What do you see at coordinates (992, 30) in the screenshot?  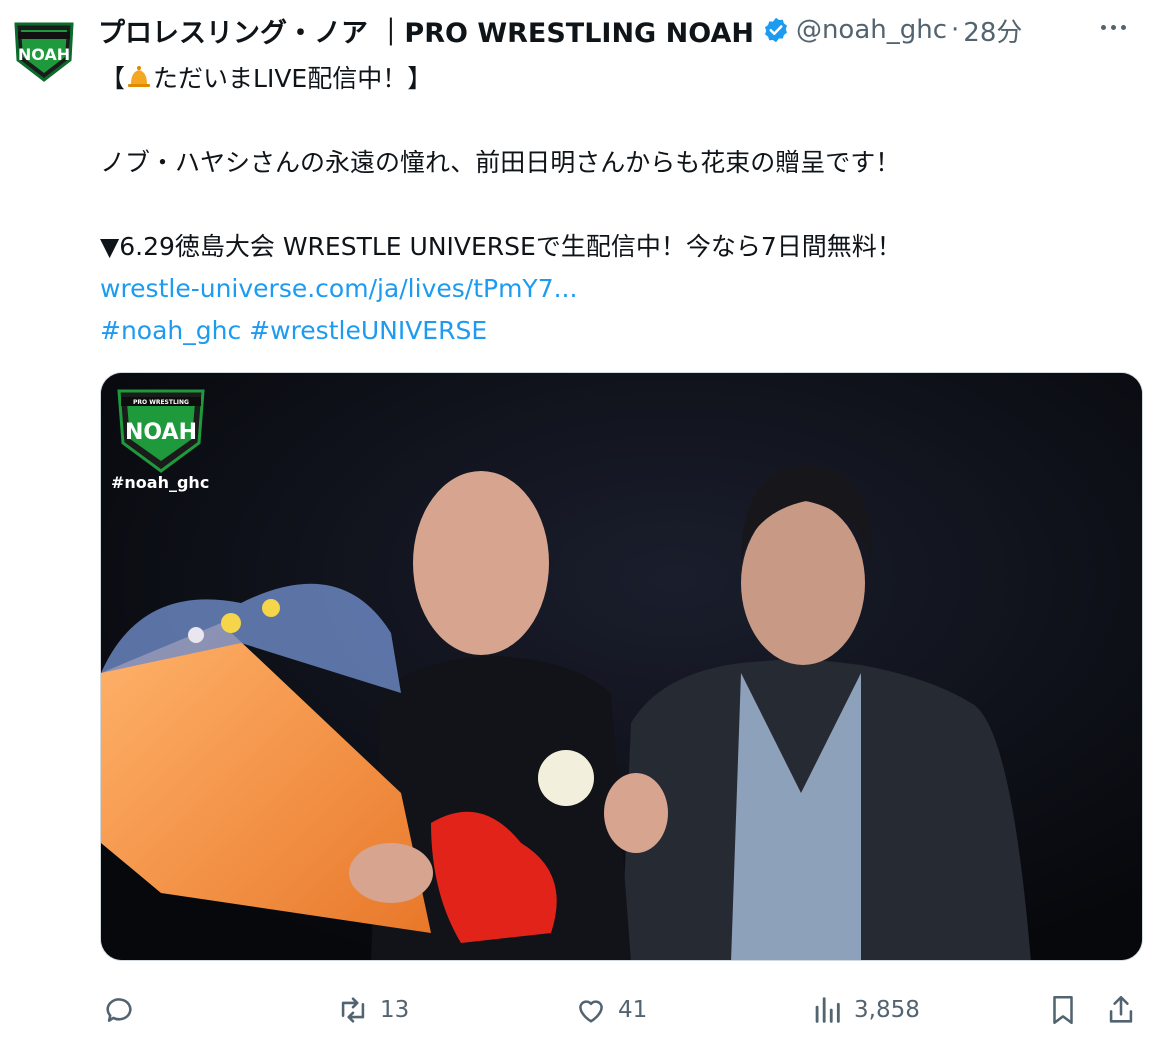 I see `timestamp: 28分` at bounding box center [992, 30].